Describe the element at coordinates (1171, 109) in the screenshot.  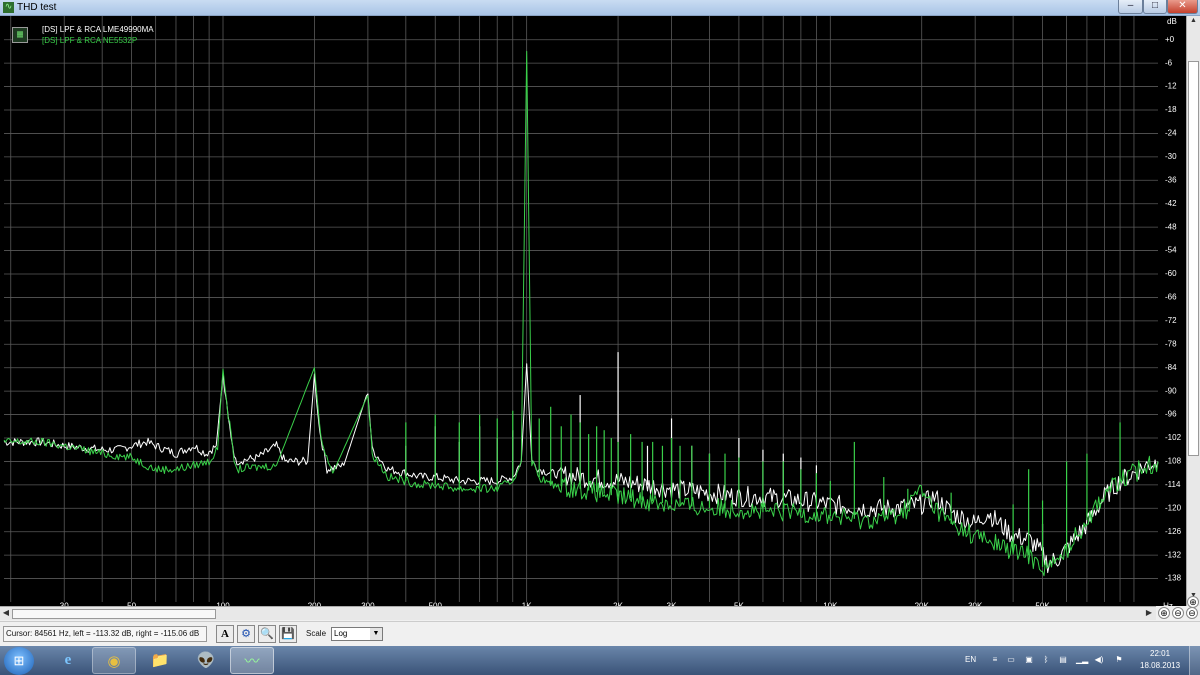
I see `y-tick-label: -18` at that location.